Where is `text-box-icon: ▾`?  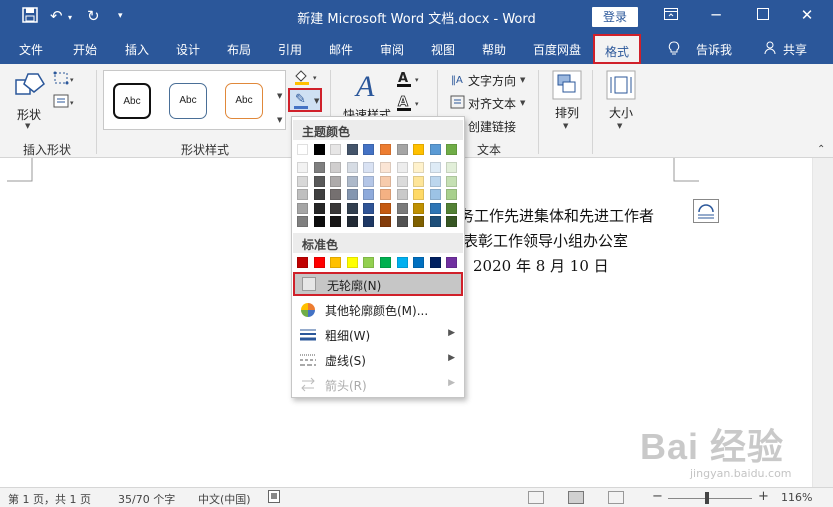
text-box-icon: ▾ is located at coordinates (66, 102).